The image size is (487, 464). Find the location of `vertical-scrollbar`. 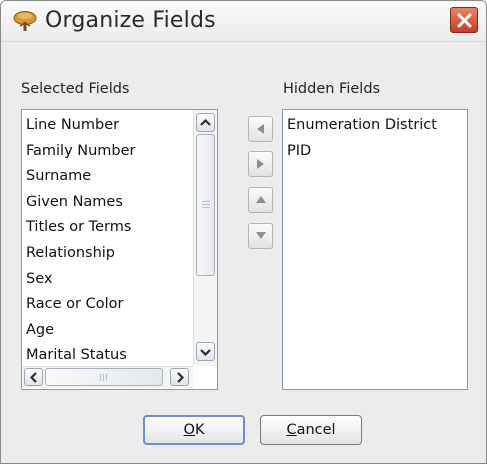

vertical-scrollbar is located at coordinates (205, 238).